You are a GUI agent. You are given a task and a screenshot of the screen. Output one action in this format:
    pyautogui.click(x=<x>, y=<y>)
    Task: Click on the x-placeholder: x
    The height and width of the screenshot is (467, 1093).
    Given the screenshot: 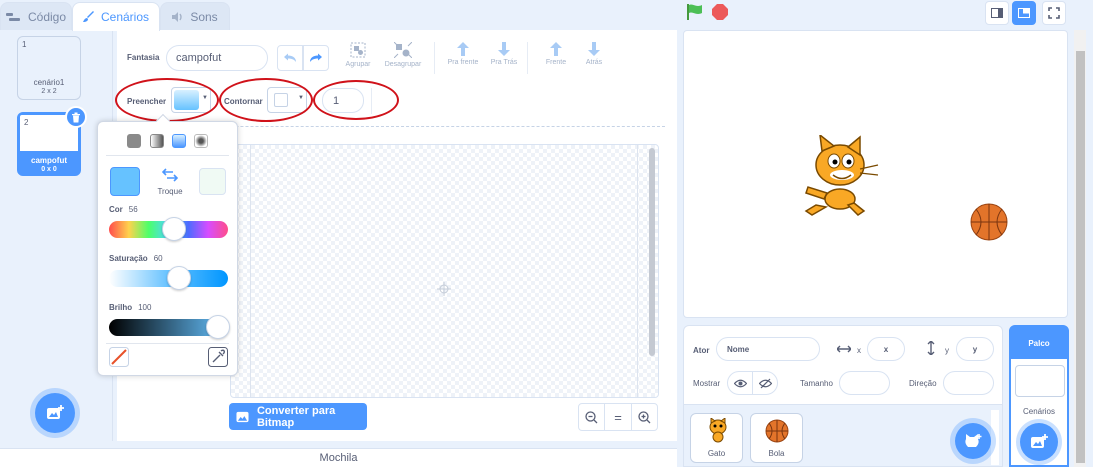 What is the action you would take?
    pyautogui.click(x=886, y=349)
    